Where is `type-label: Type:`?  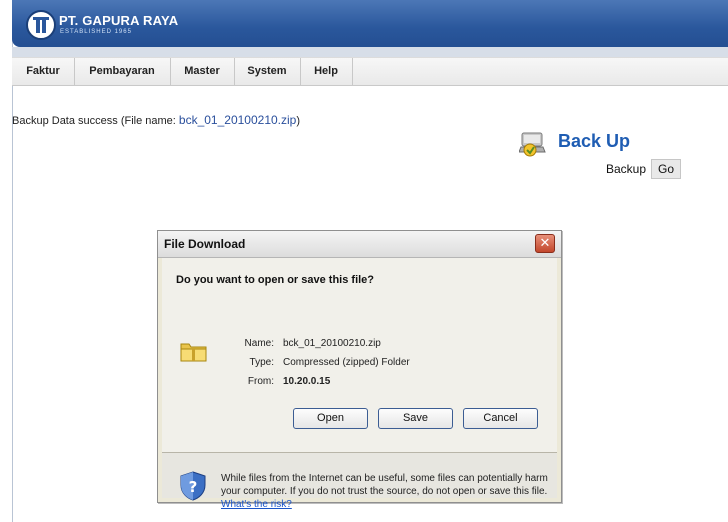
type-label: Type: is located at coordinates (261, 362).